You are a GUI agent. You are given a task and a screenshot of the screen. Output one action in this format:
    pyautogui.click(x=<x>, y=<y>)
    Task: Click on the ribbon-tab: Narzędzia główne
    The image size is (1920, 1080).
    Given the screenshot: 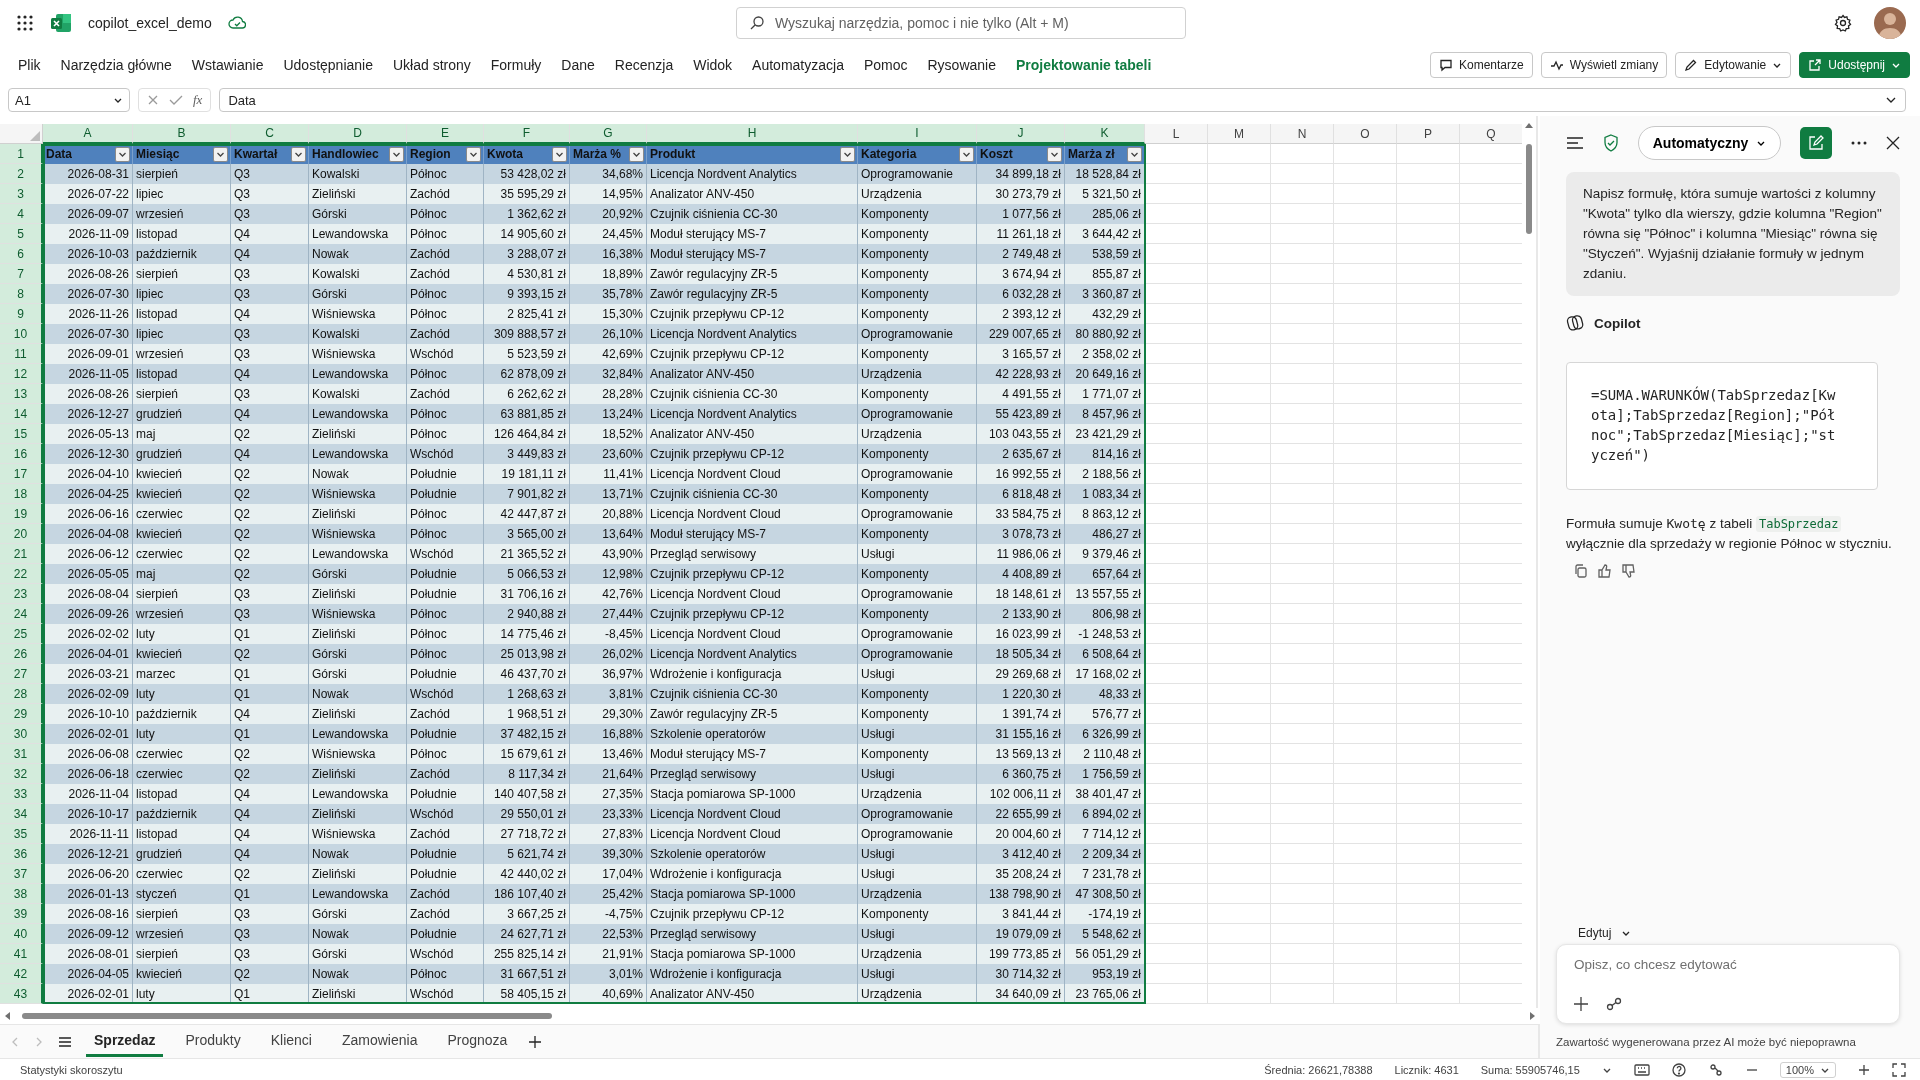 What is the action you would take?
    pyautogui.click(x=116, y=65)
    